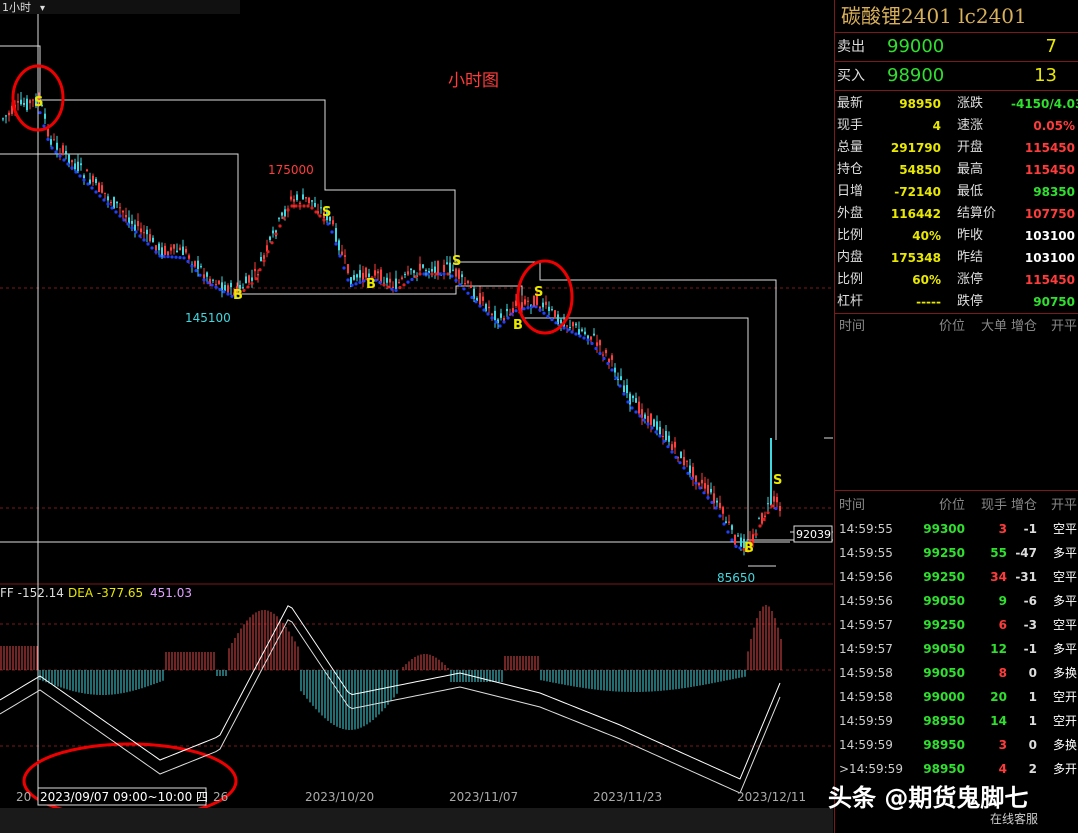  I want to click on bid-row: 买入 98900 13, so click(956, 76).